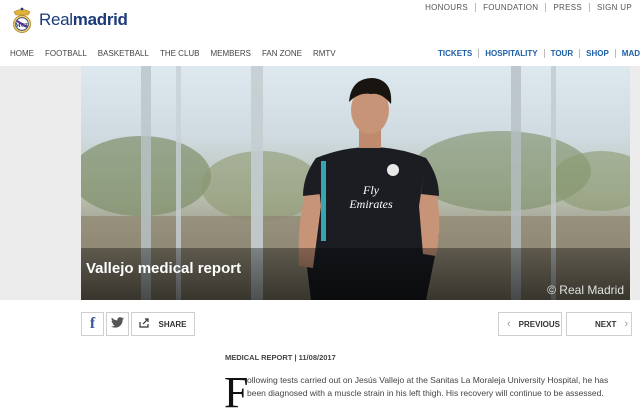 The height and width of the screenshot is (416, 640). What do you see at coordinates (123, 53) in the screenshot?
I see `nav-basketball: BASKETBALL` at bounding box center [123, 53].